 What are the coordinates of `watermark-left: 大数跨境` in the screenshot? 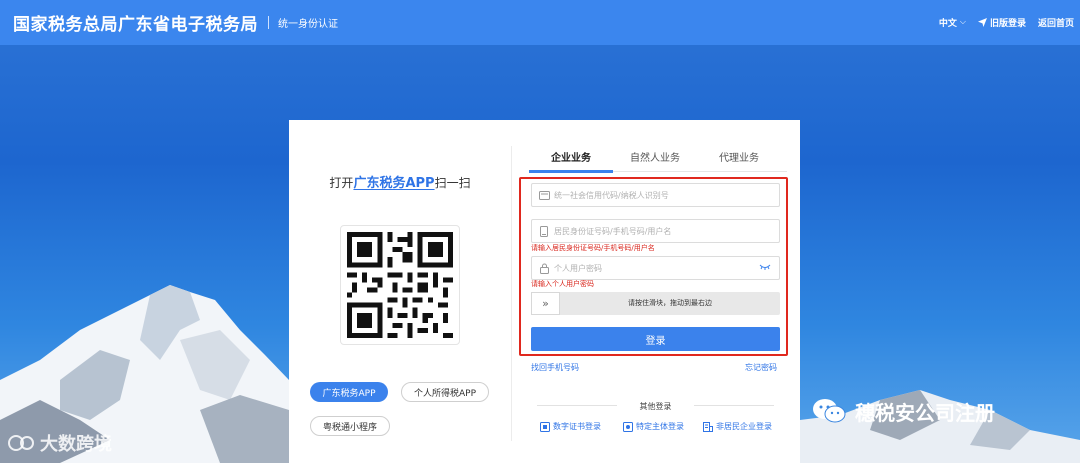 It's located at (60, 443).